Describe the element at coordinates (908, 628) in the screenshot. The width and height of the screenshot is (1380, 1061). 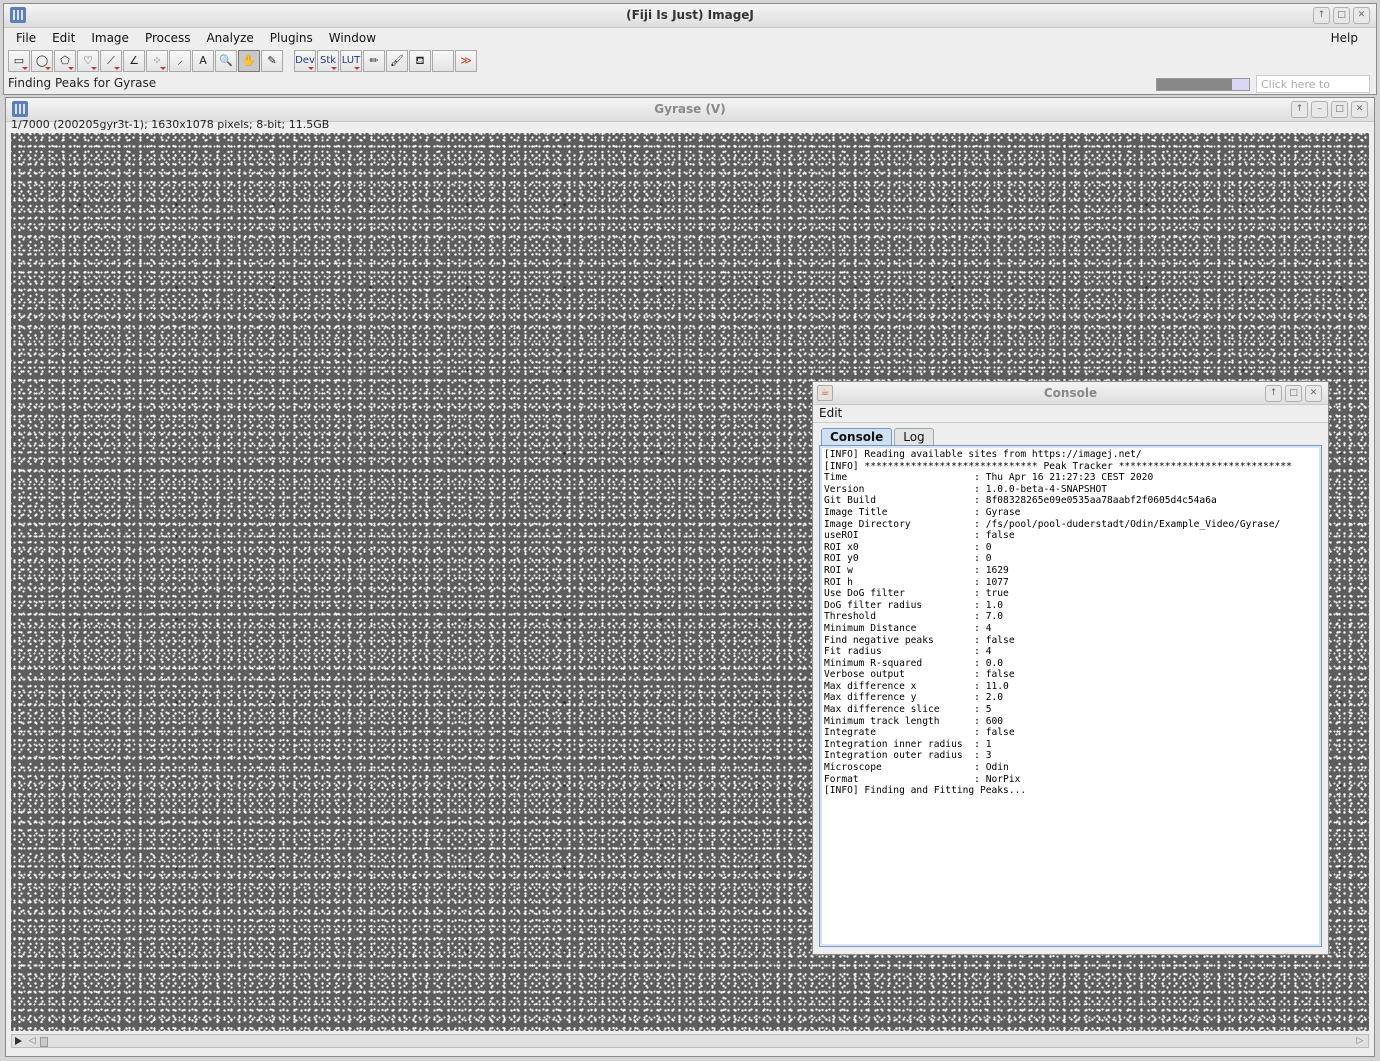
I see `log-line: Minimum Distance : 4` at that location.